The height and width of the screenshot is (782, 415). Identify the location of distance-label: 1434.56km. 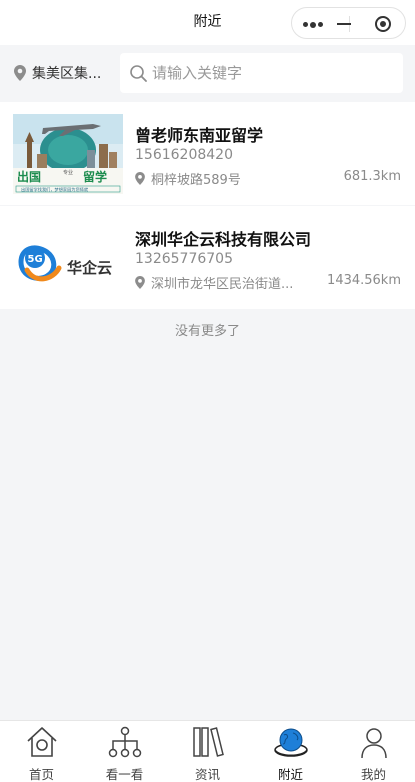
(364, 280).